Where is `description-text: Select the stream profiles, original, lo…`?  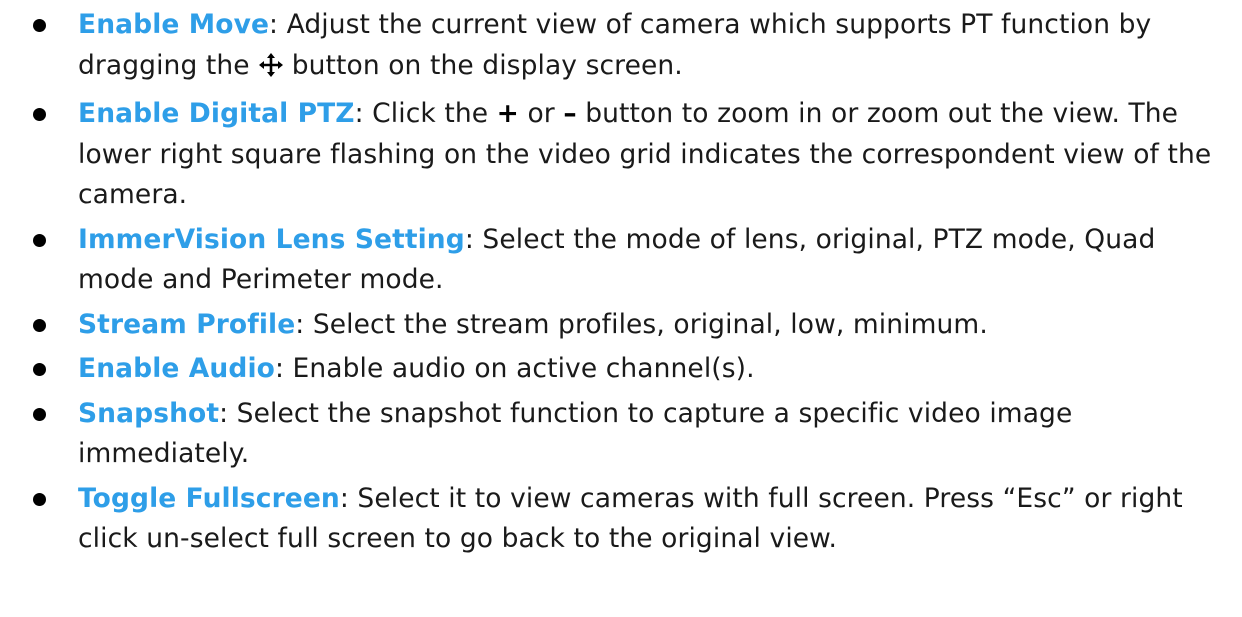
description-text: Select the stream profiles, original, lo… is located at coordinates (646, 324).